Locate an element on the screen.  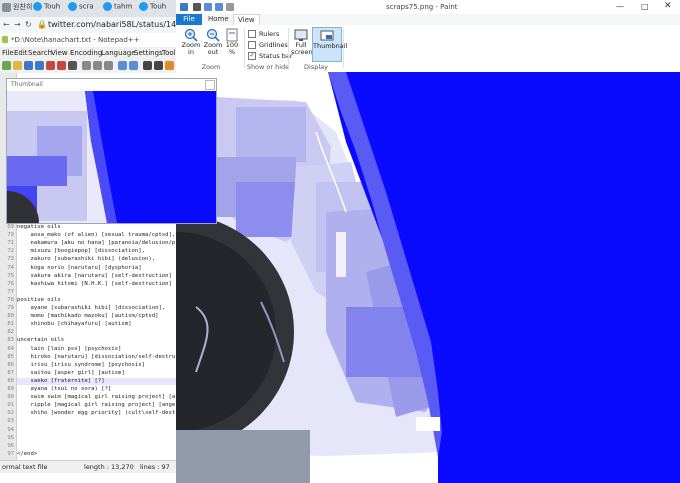
save-all-icon is located at coordinates (39, 65).